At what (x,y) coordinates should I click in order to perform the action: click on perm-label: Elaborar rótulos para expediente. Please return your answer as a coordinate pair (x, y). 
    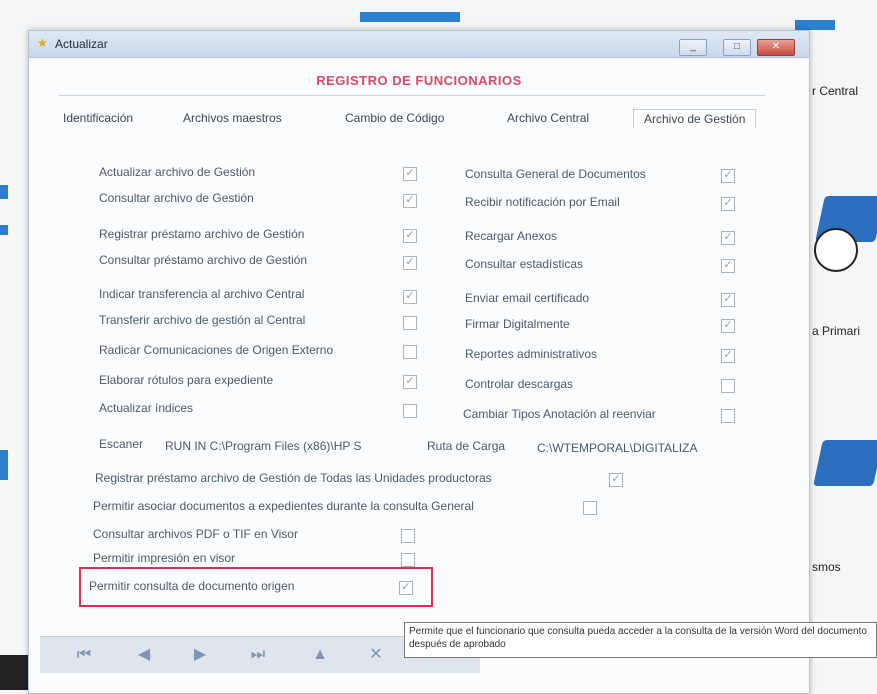
    Looking at the image, I should click on (186, 380).